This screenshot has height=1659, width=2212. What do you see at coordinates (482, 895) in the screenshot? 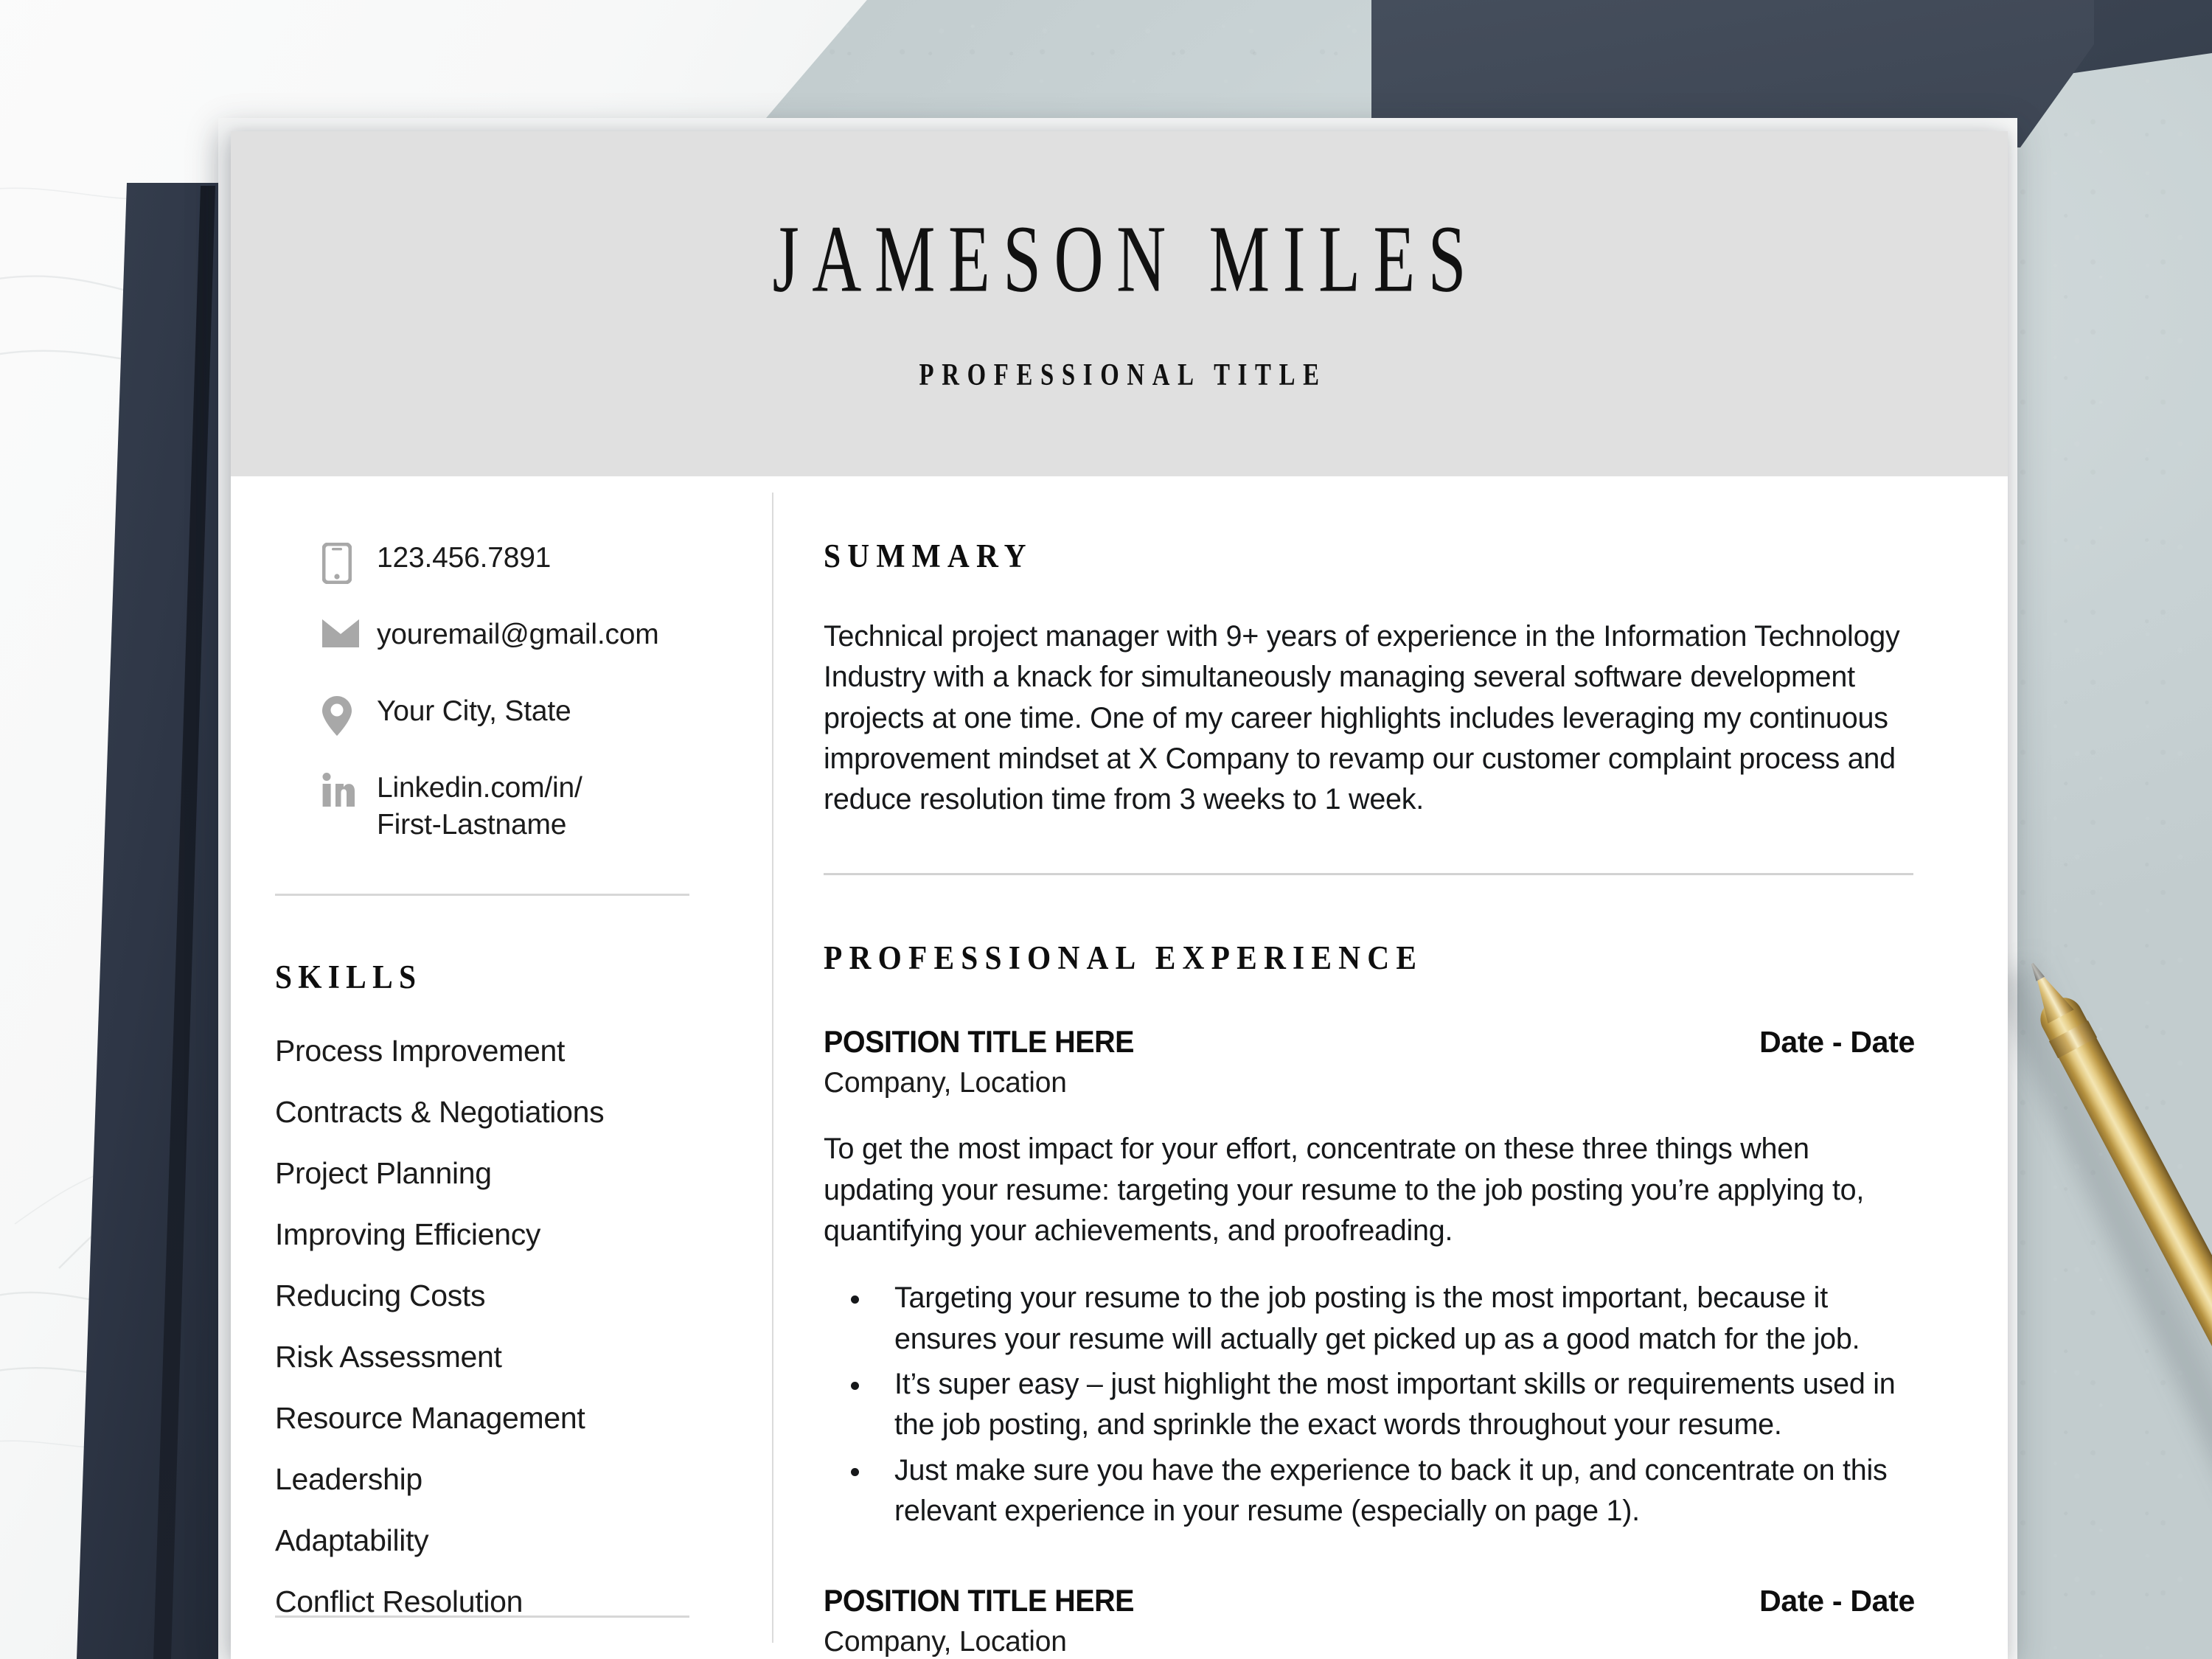
I see `left-divider-rule` at bounding box center [482, 895].